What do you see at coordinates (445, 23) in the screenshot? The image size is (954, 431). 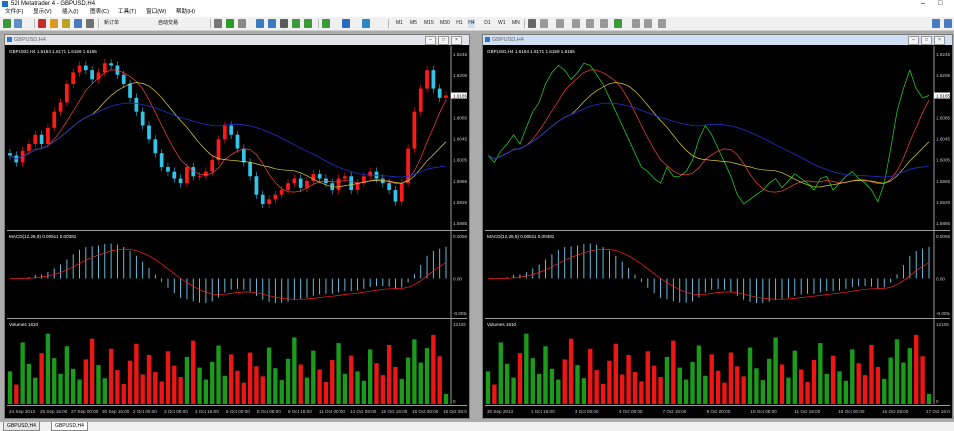 I see `timeframe-m30: M30` at bounding box center [445, 23].